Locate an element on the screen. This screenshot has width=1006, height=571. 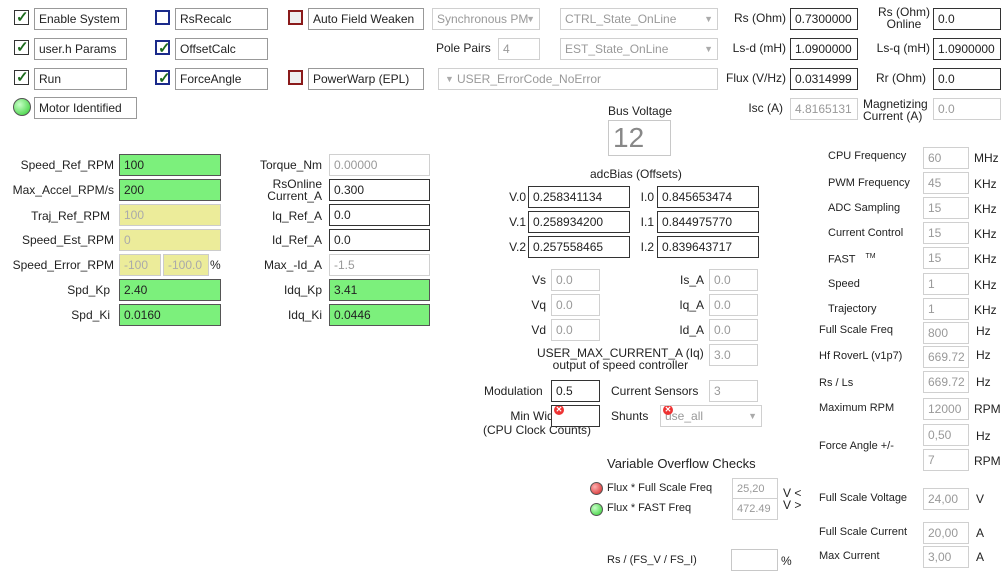
rs-ls-label: Rs / Ls is located at coordinates (836, 383).